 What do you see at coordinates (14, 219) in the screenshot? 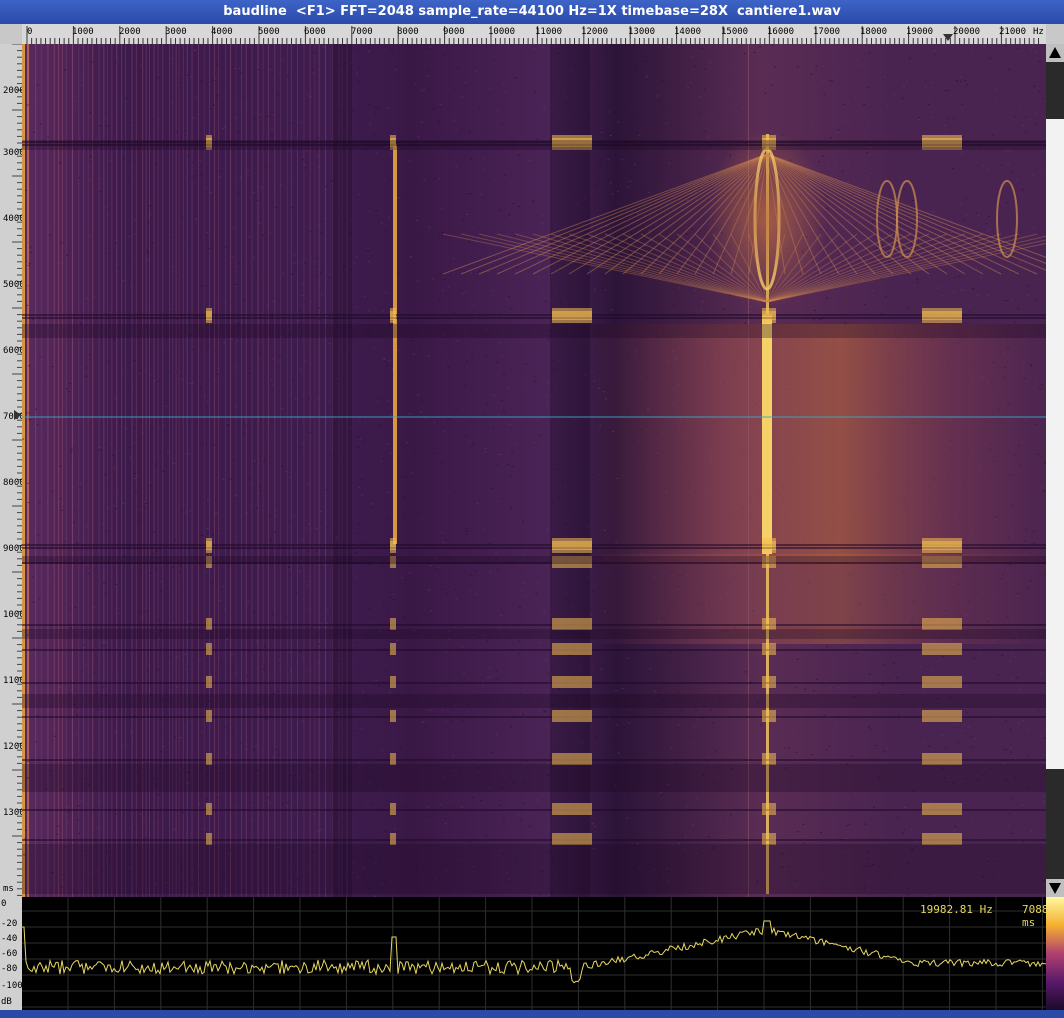
I see `time-label: 4000` at bounding box center [14, 219].